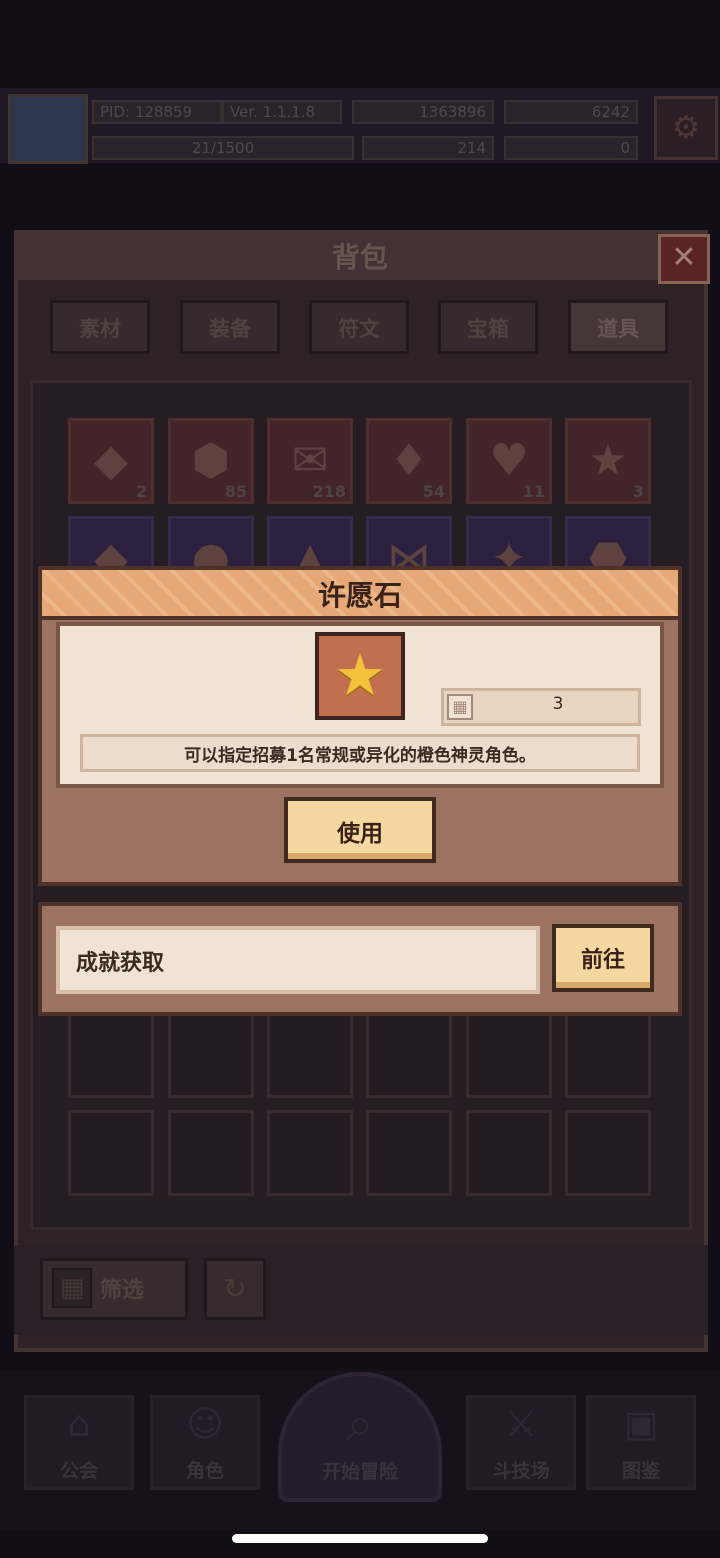  I want to click on inventory-icon: ▦, so click(460, 707).